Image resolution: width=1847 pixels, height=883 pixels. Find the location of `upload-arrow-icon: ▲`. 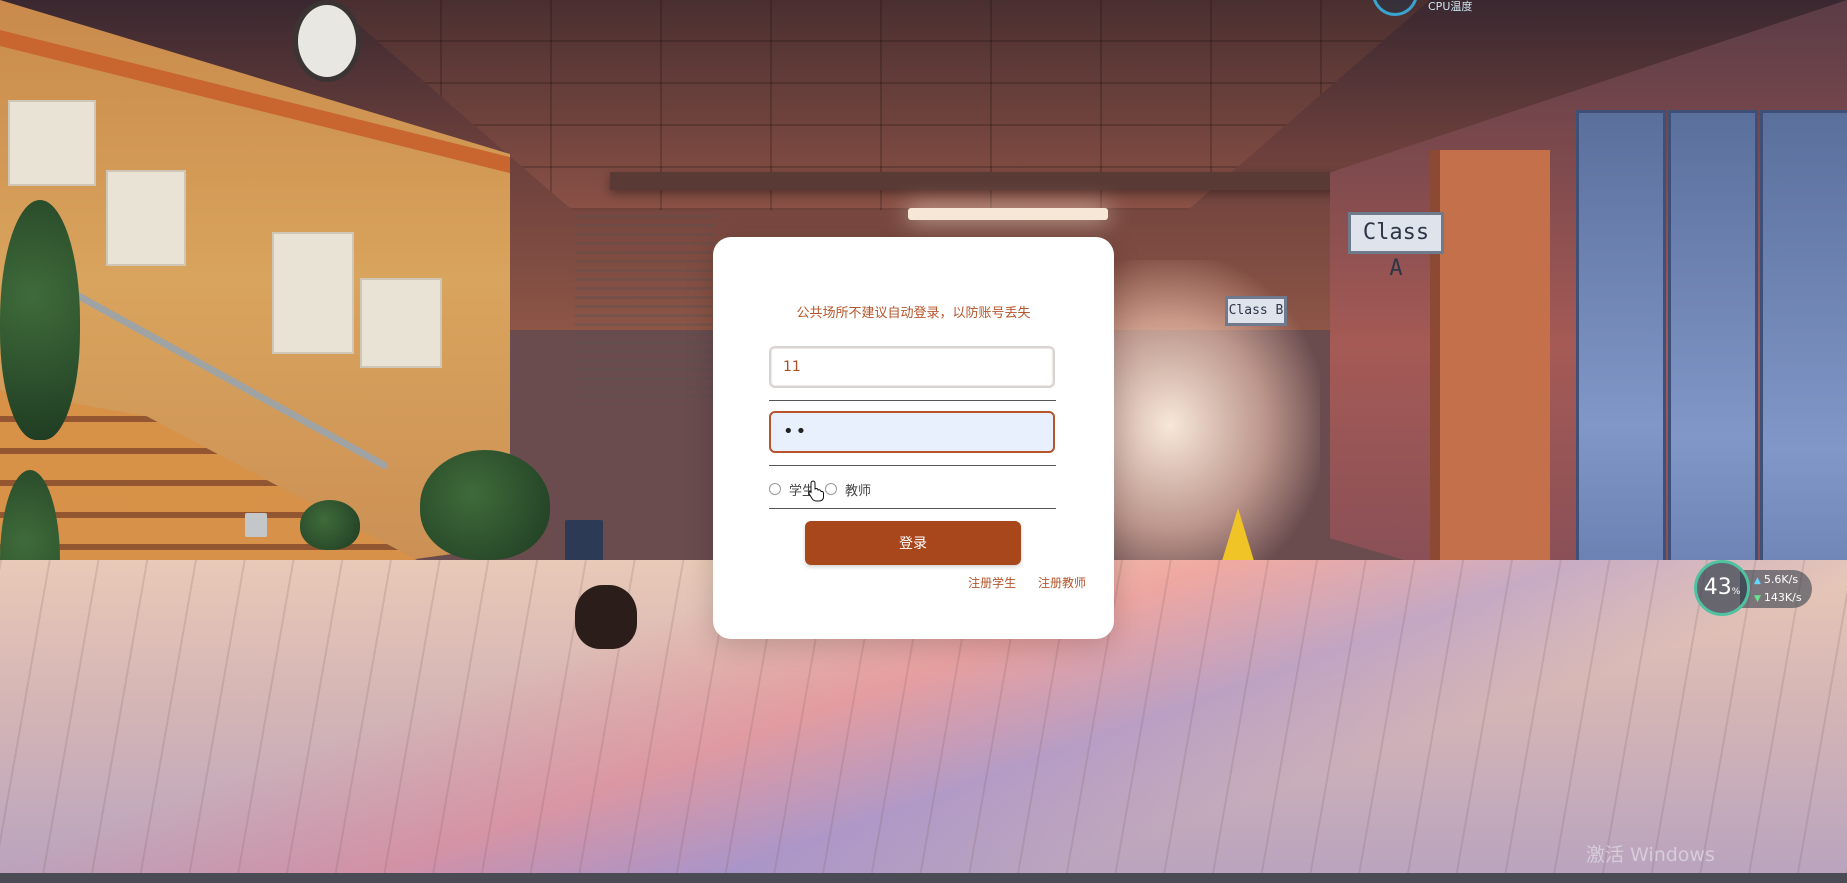

upload-arrow-icon: ▲ is located at coordinates (1757, 581).